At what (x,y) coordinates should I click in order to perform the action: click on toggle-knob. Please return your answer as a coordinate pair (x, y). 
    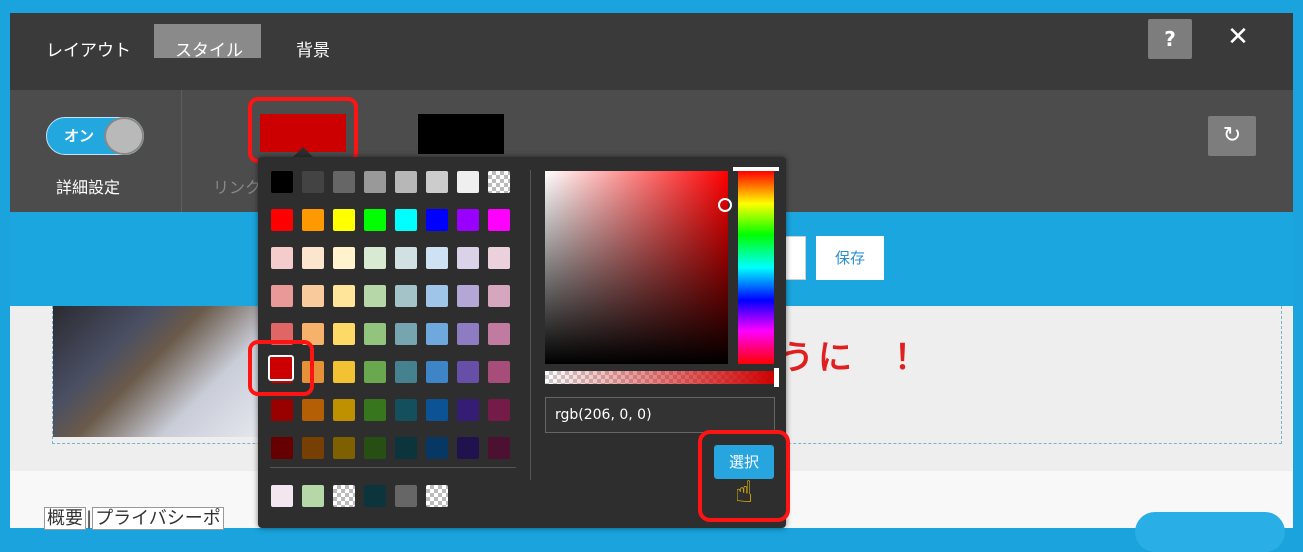
    Looking at the image, I should click on (124, 136).